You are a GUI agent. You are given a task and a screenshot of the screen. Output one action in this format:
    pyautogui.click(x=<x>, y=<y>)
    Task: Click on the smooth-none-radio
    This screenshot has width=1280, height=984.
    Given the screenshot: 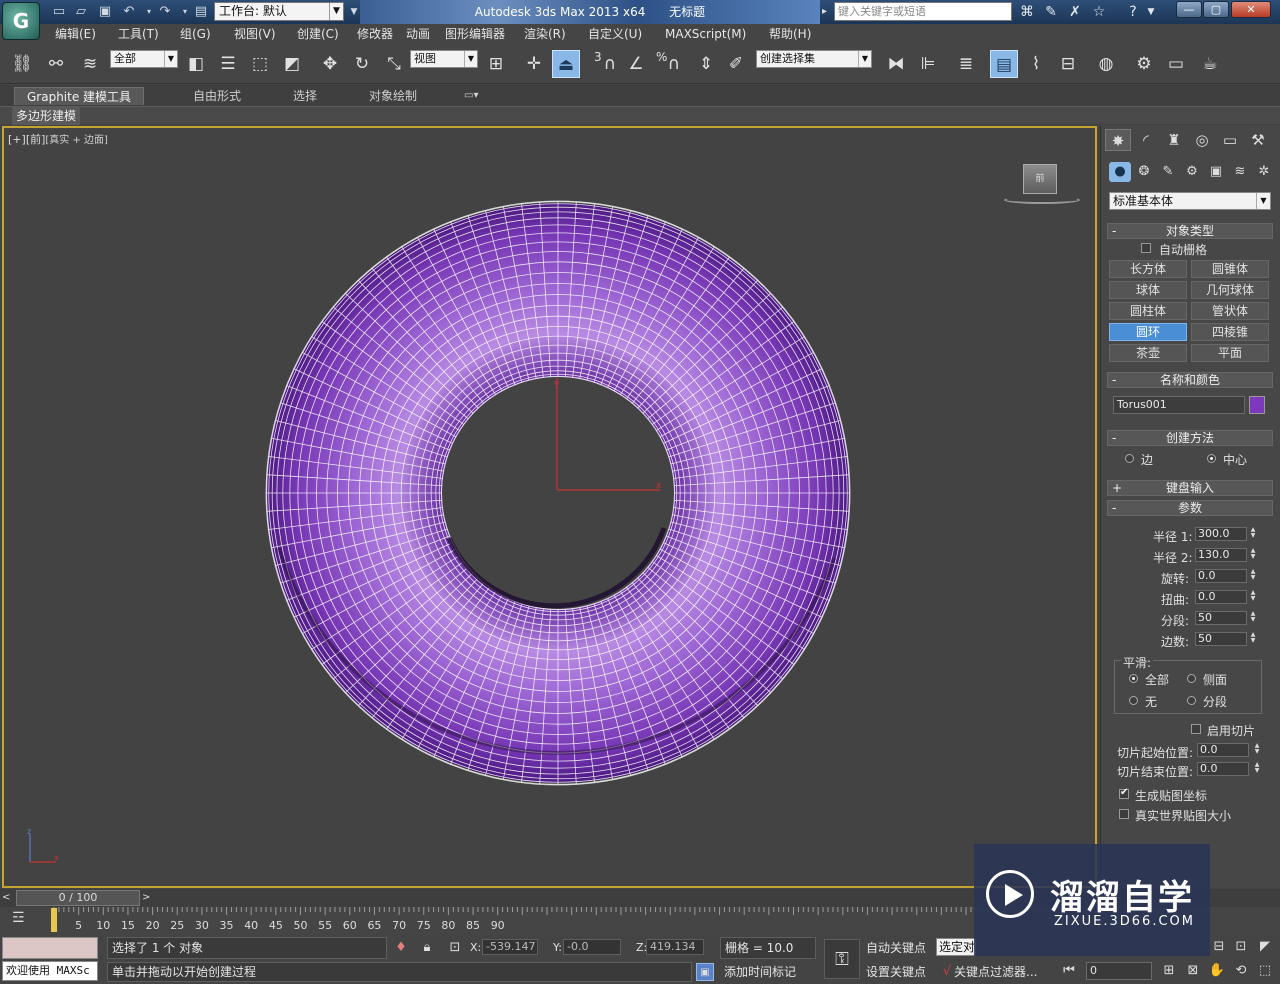 What is the action you would take?
    pyautogui.click(x=1133, y=700)
    